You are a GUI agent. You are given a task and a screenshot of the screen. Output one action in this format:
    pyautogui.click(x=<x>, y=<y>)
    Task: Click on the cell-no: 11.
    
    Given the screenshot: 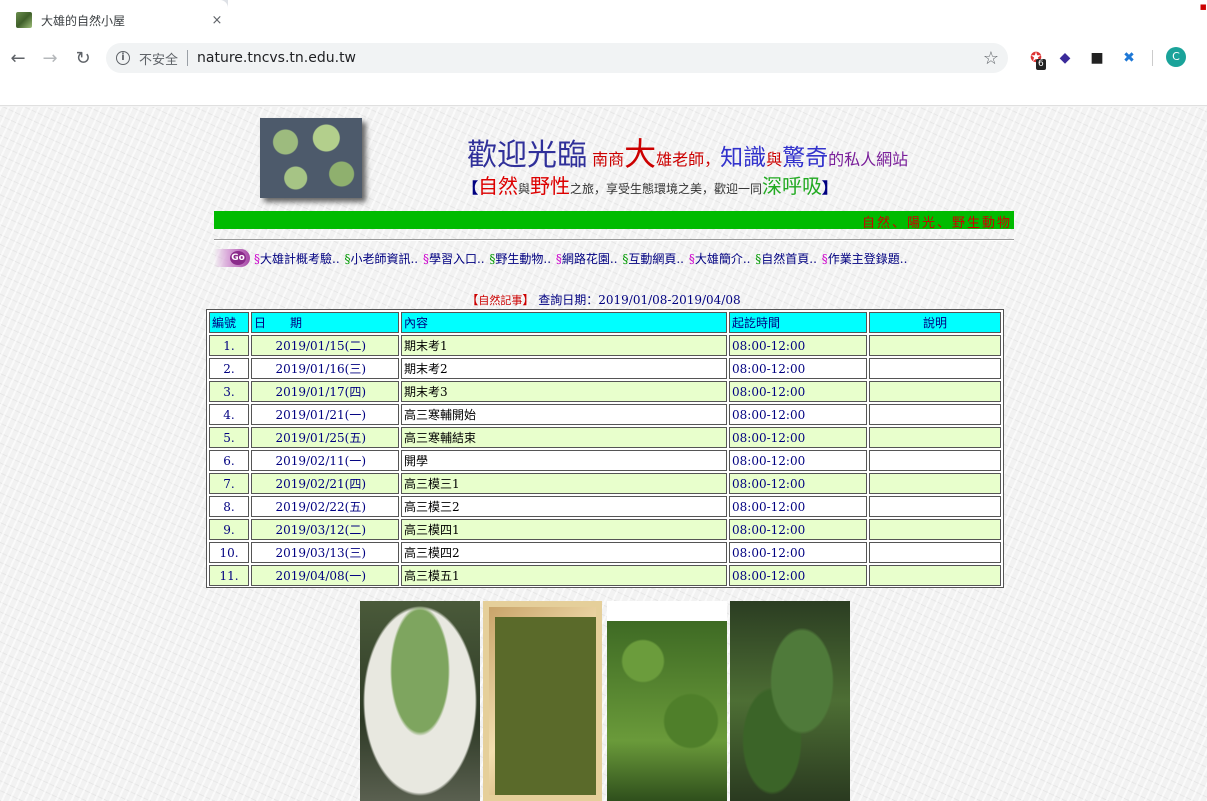 What is the action you would take?
    pyautogui.click(x=229, y=575)
    